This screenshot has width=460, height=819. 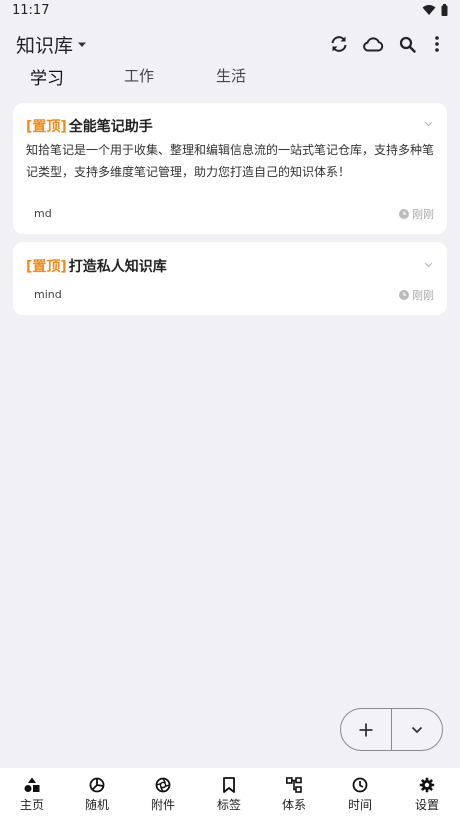 I want to click on tab-work: 工作, so click(x=139, y=75).